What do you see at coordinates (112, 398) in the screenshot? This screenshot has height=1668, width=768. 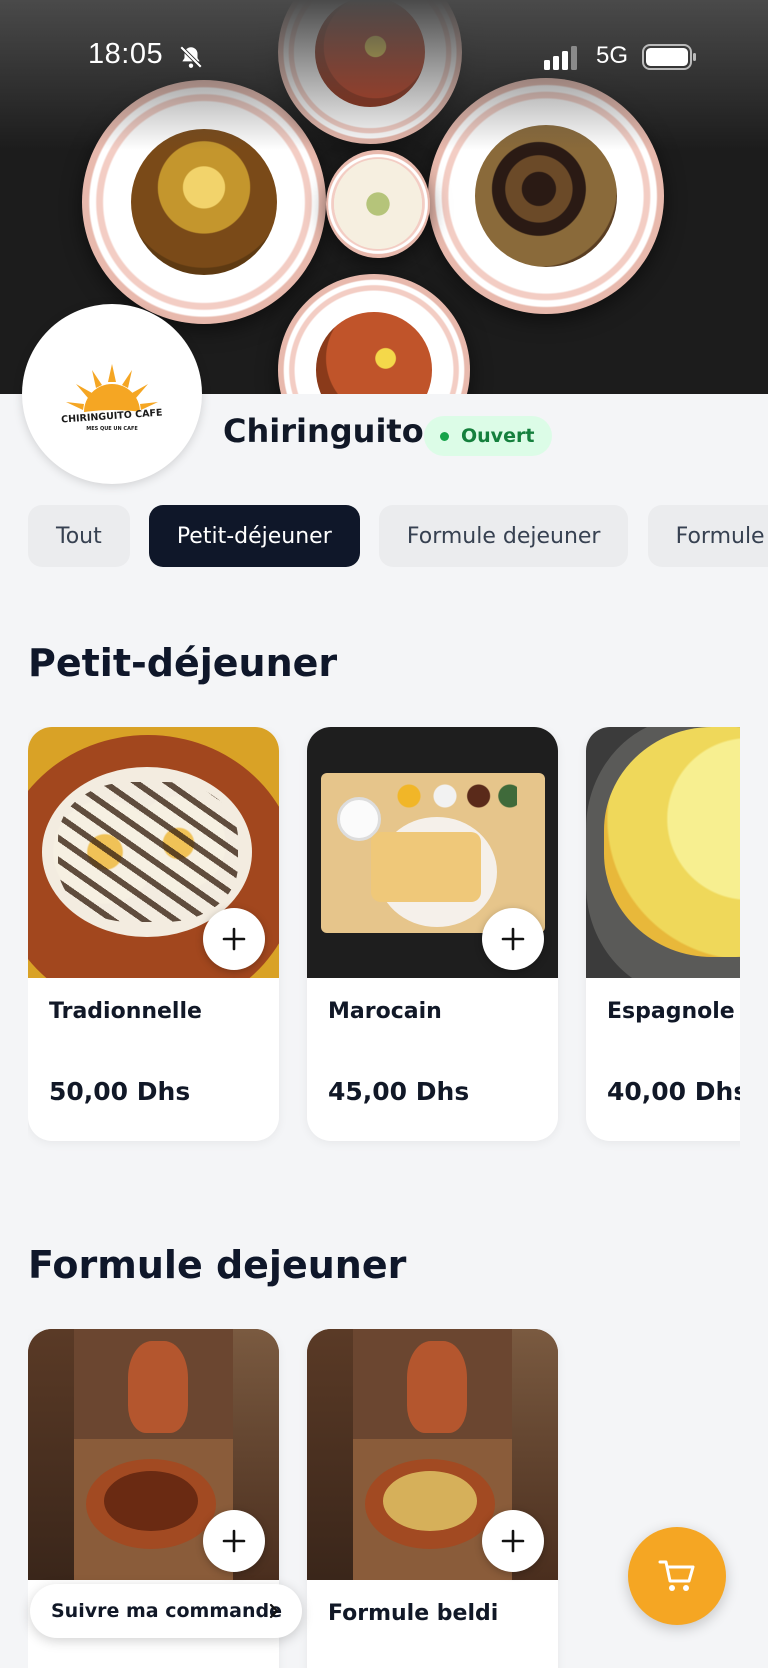 I see `sun-logo-icon: CHIRINGUITO CAFE MES QUE UN CAFE` at bounding box center [112, 398].